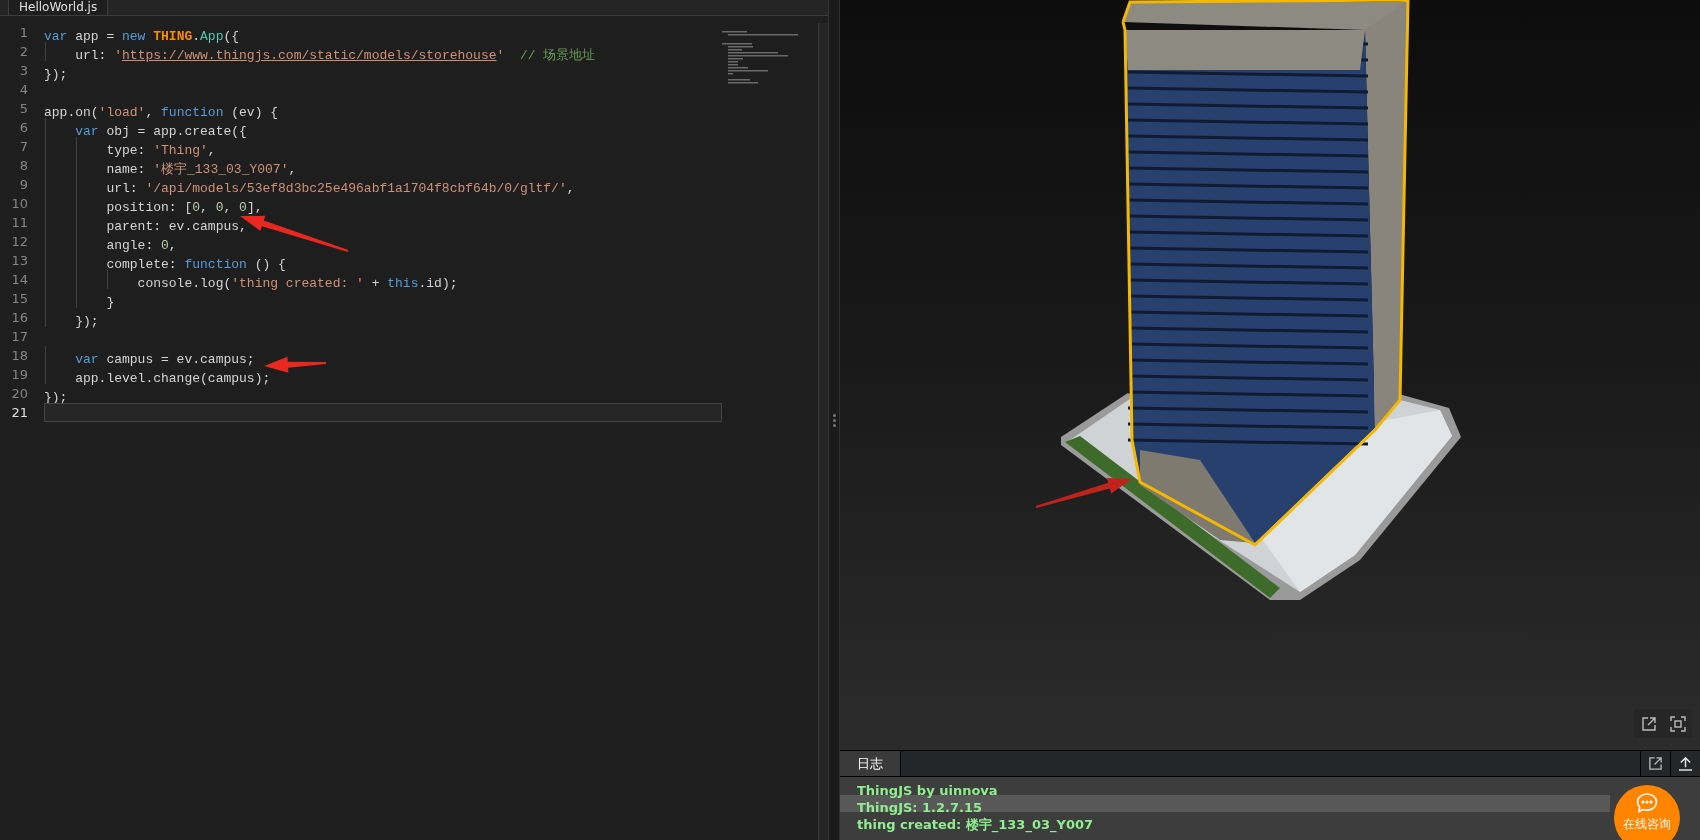 The height and width of the screenshot is (840, 1700). I want to click on line-number: 1, so click(23, 33).